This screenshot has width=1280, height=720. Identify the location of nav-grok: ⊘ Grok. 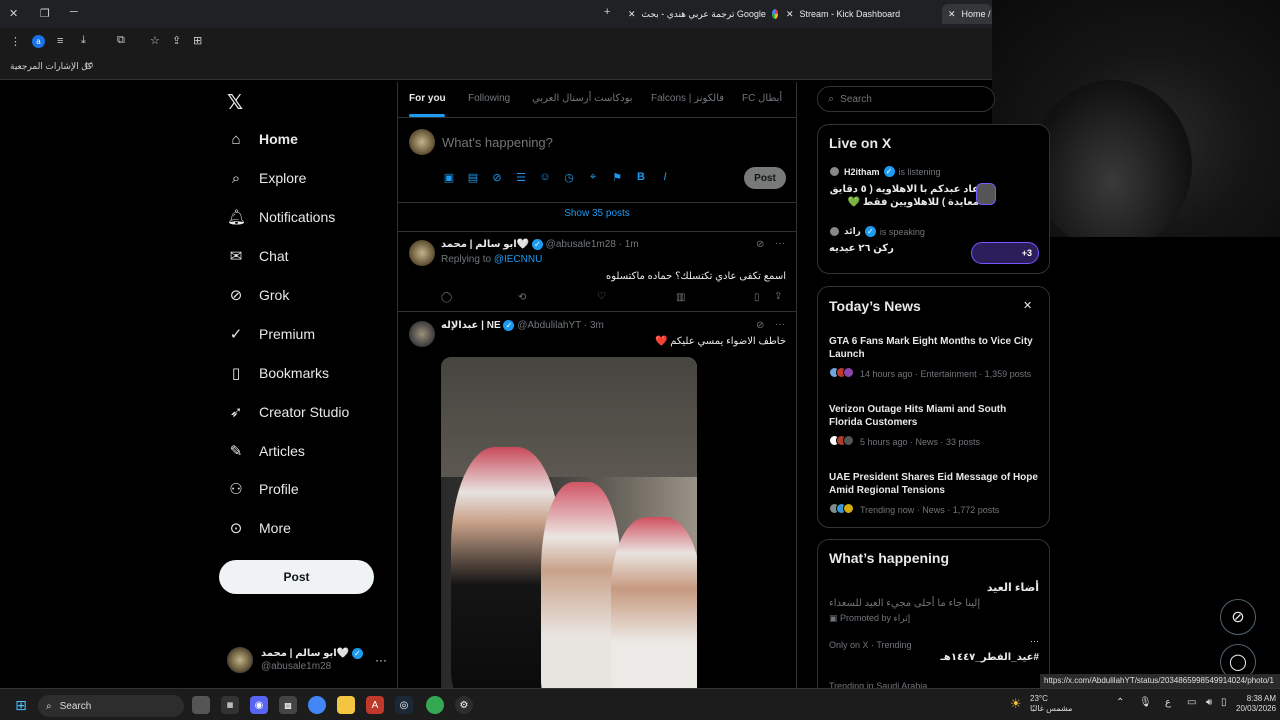
(258, 295).